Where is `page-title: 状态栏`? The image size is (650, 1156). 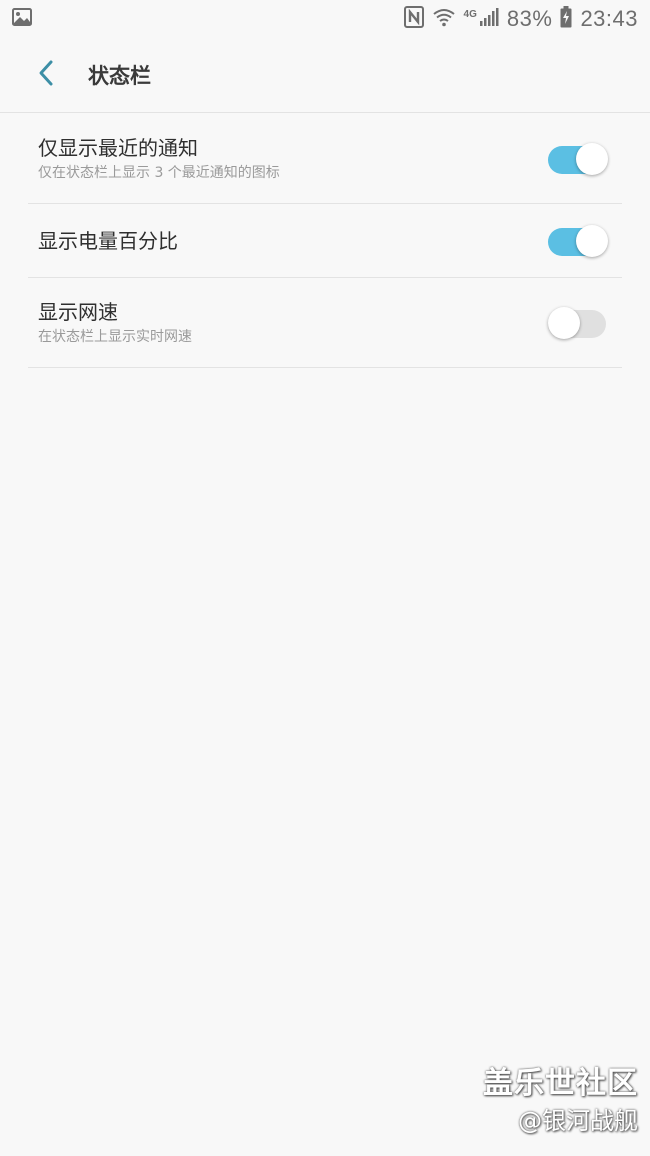 page-title: 状态栏 is located at coordinates (119, 76).